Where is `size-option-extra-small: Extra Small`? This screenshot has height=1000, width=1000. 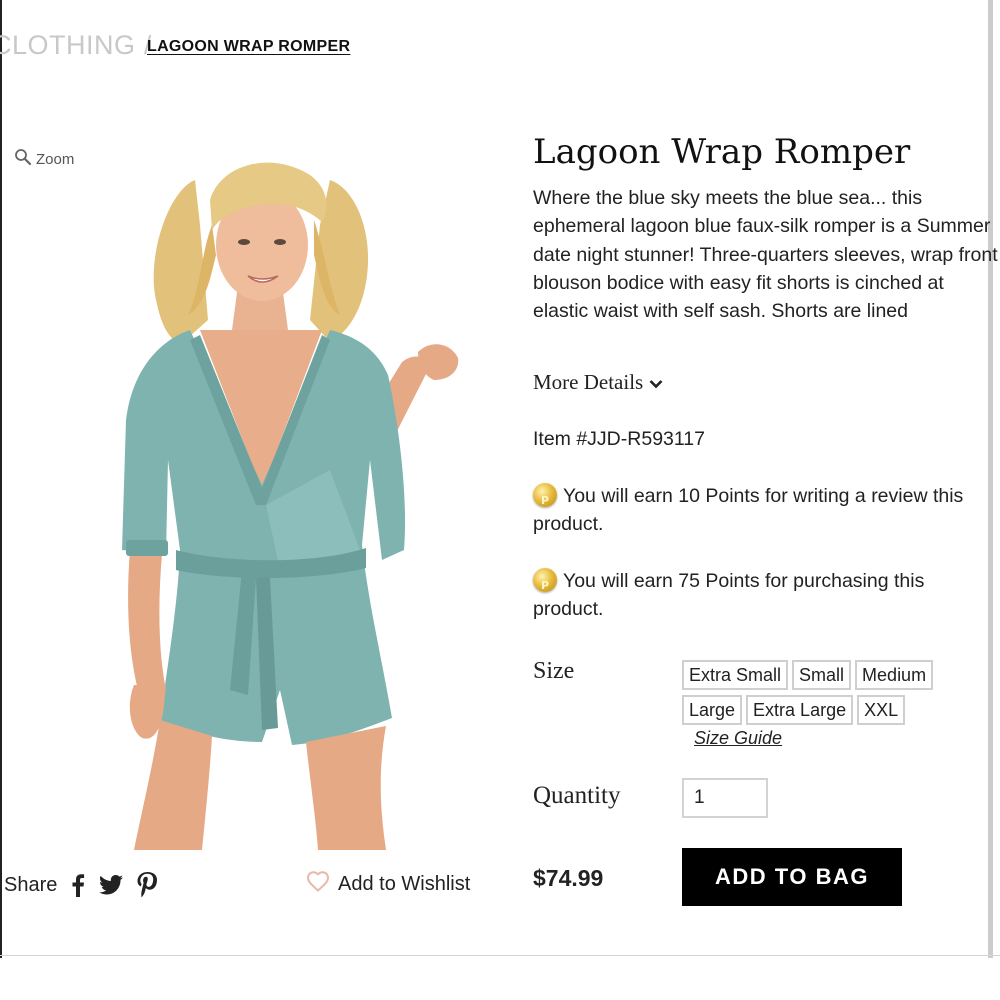 size-option-extra-small: Extra Small is located at coordinates (735, 675).